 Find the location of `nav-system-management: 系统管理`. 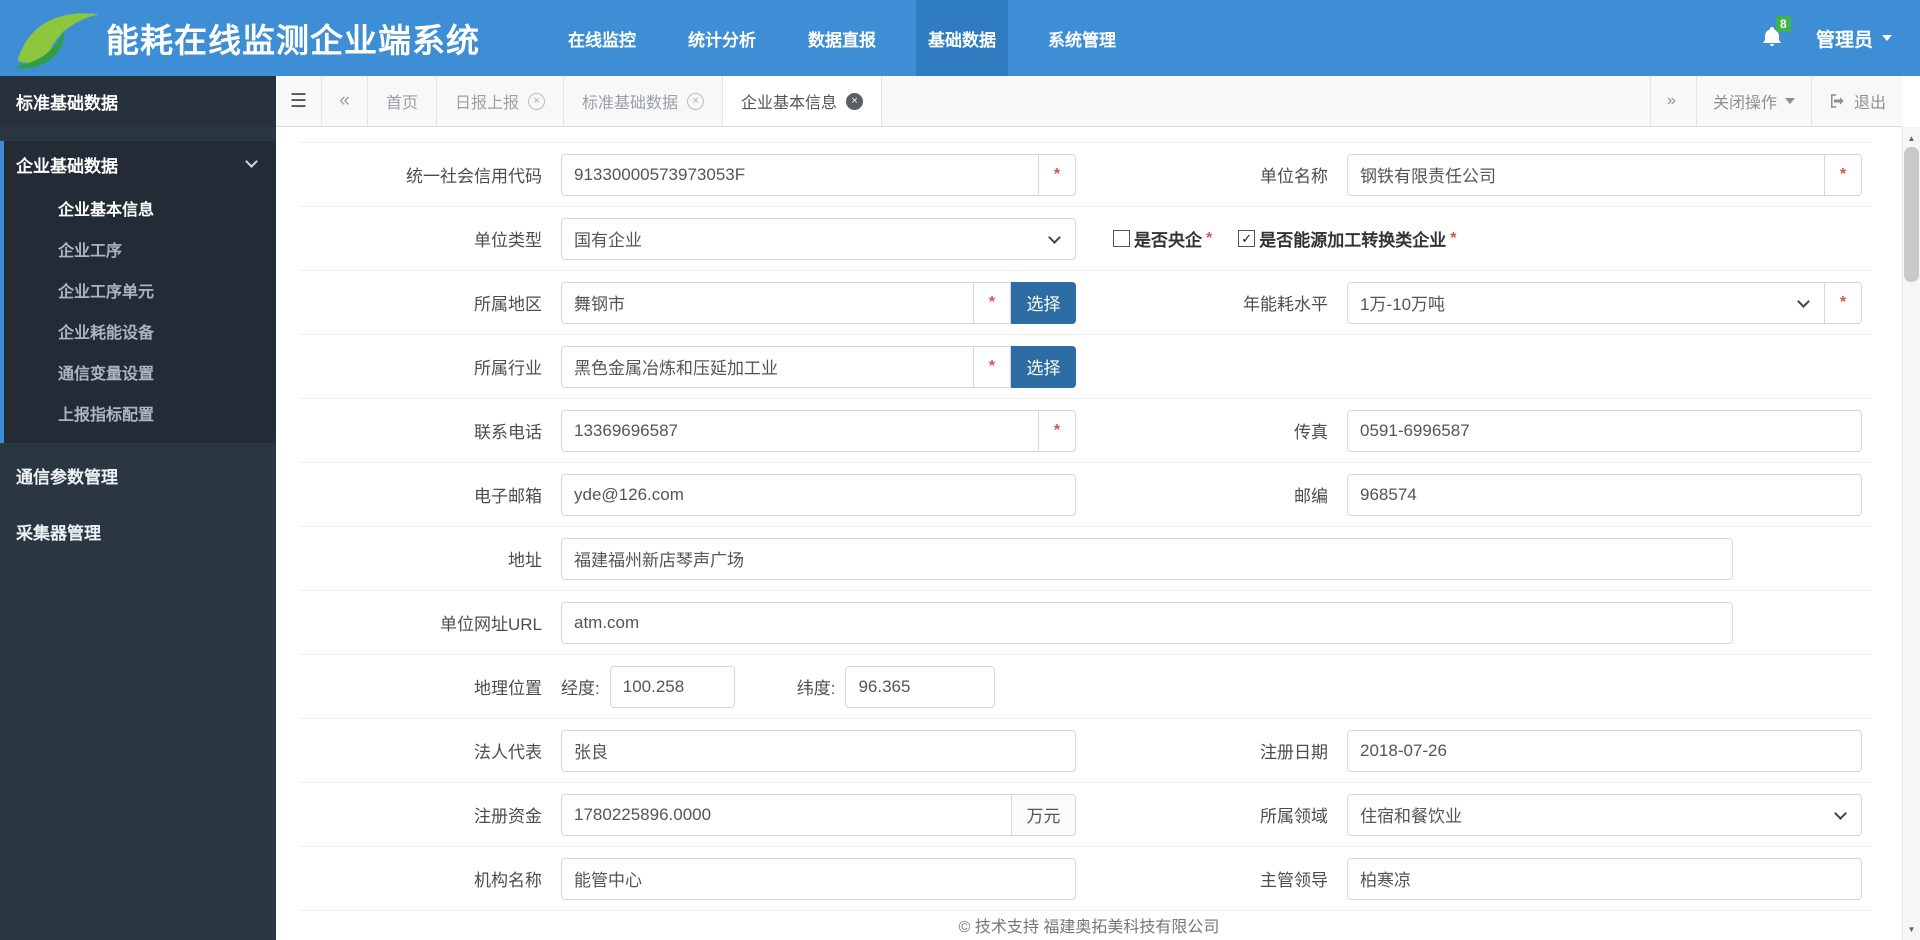

nav-system-management: 系统管理 is located at coordinates (1082, 38).